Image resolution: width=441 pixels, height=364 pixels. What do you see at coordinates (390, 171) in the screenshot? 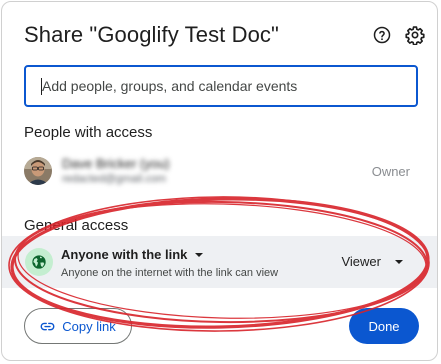
I see `person-role: Owner` at bounding box center [390, 171].